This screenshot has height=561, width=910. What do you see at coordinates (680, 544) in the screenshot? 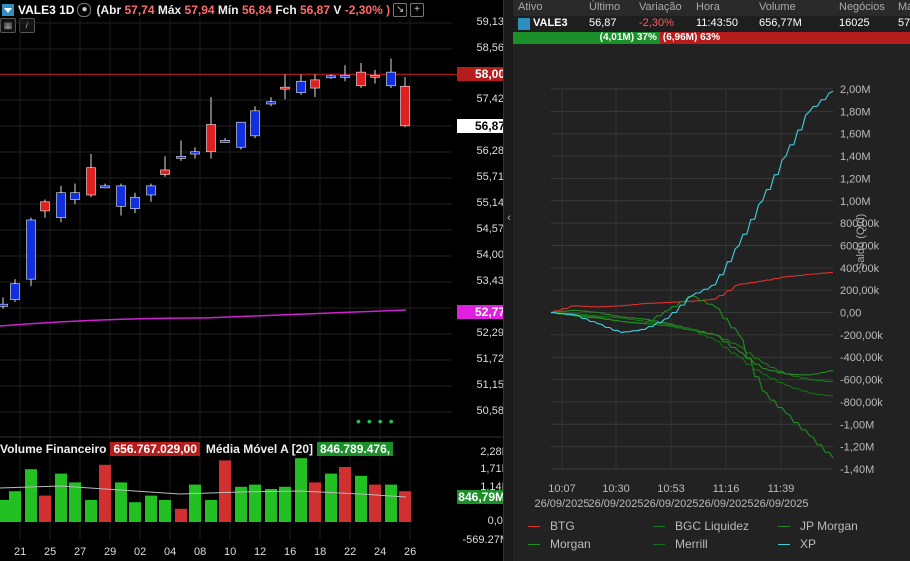
I see `legend-item: Merrill` at bounding box center [680, 544].